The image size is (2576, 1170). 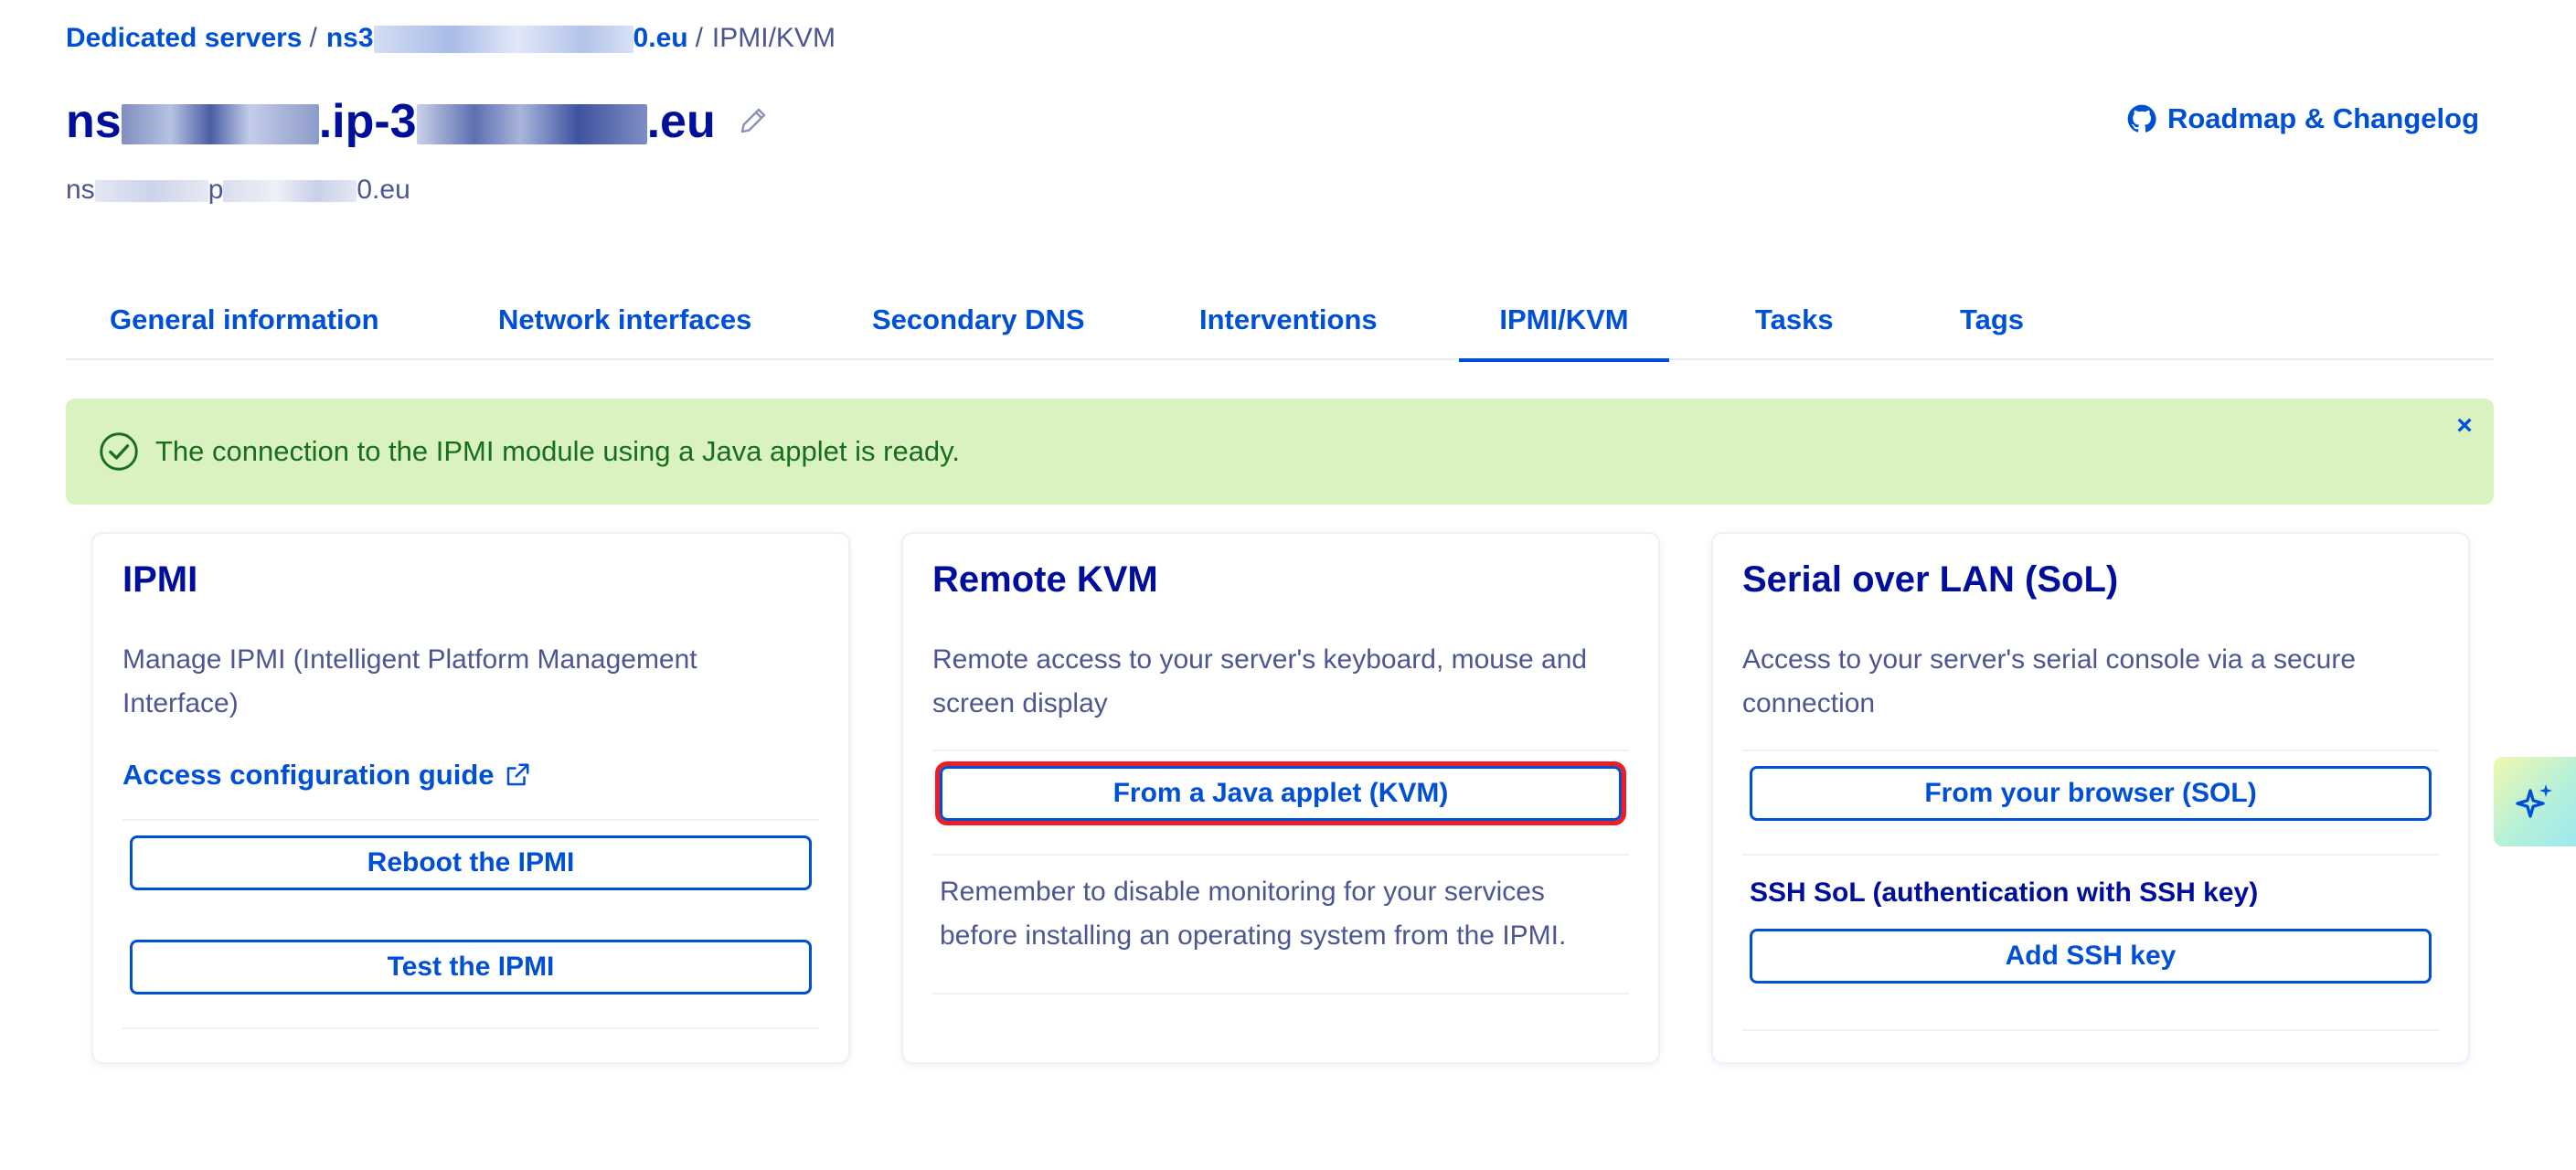 What do you see at coordinates (753, 121) in the screenshot?
I see `pencil-icon` at bounding box center [753, 121].